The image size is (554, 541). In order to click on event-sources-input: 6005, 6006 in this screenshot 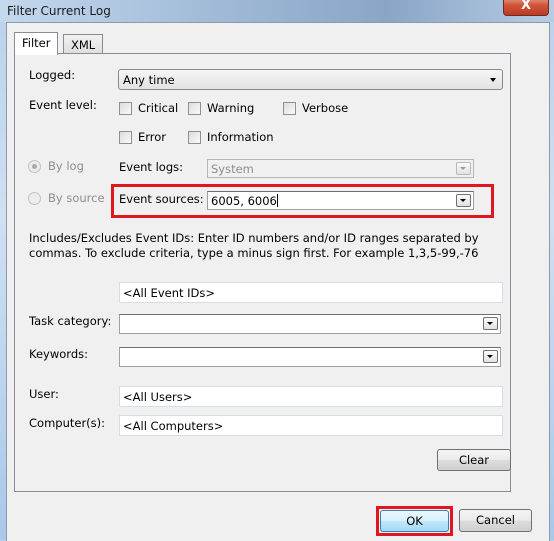, I will do `click(244, 201)`.